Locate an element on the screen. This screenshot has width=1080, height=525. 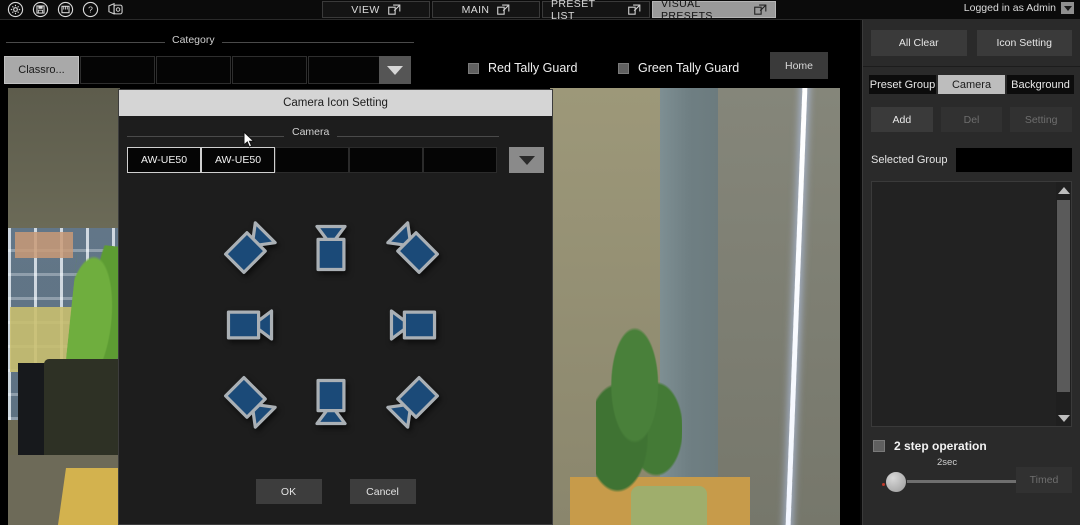
camera-slot-1: AW-UE50 is located at coordinates (238, 160).